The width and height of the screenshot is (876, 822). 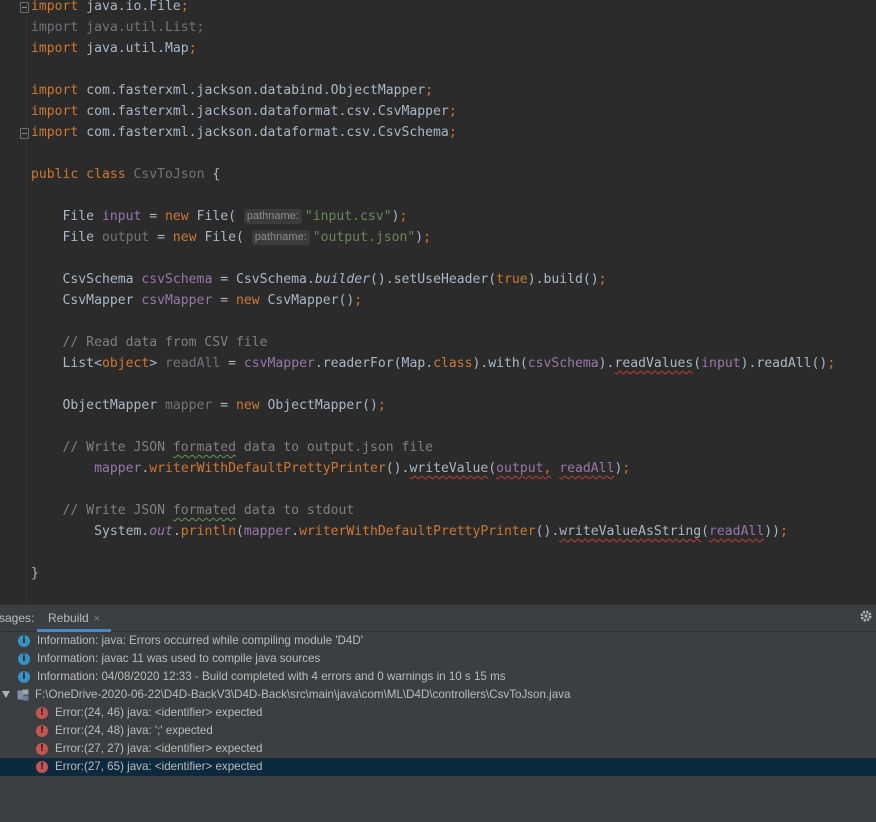 I want to click on code-line-25: // Write JSON formated data to stdout, so click(x=193, y=510).